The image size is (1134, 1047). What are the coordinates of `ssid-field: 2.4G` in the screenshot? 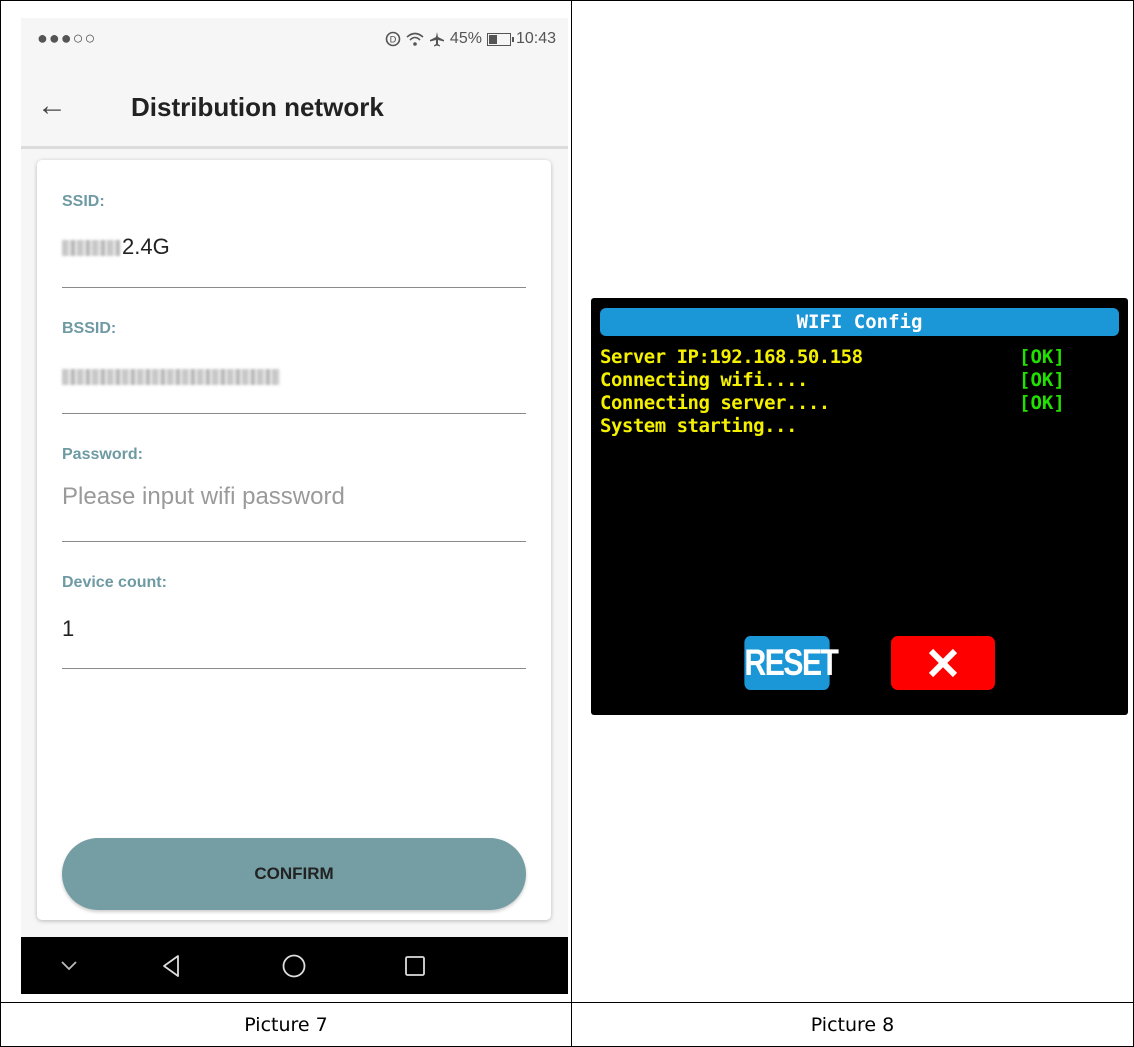 It's located at (116, 247).